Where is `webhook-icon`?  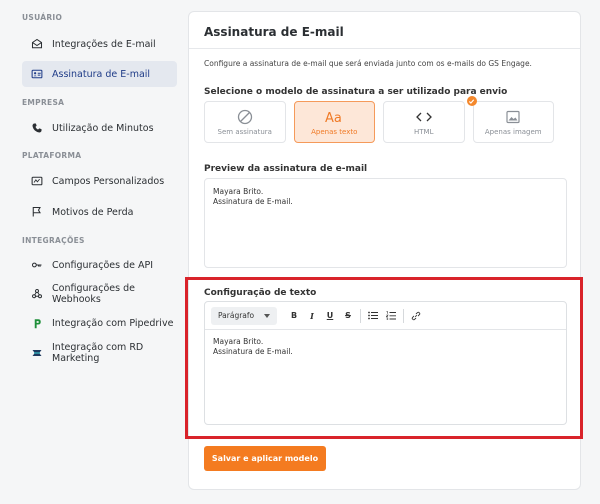 webhook-icon is located at coordinates (37, 294).